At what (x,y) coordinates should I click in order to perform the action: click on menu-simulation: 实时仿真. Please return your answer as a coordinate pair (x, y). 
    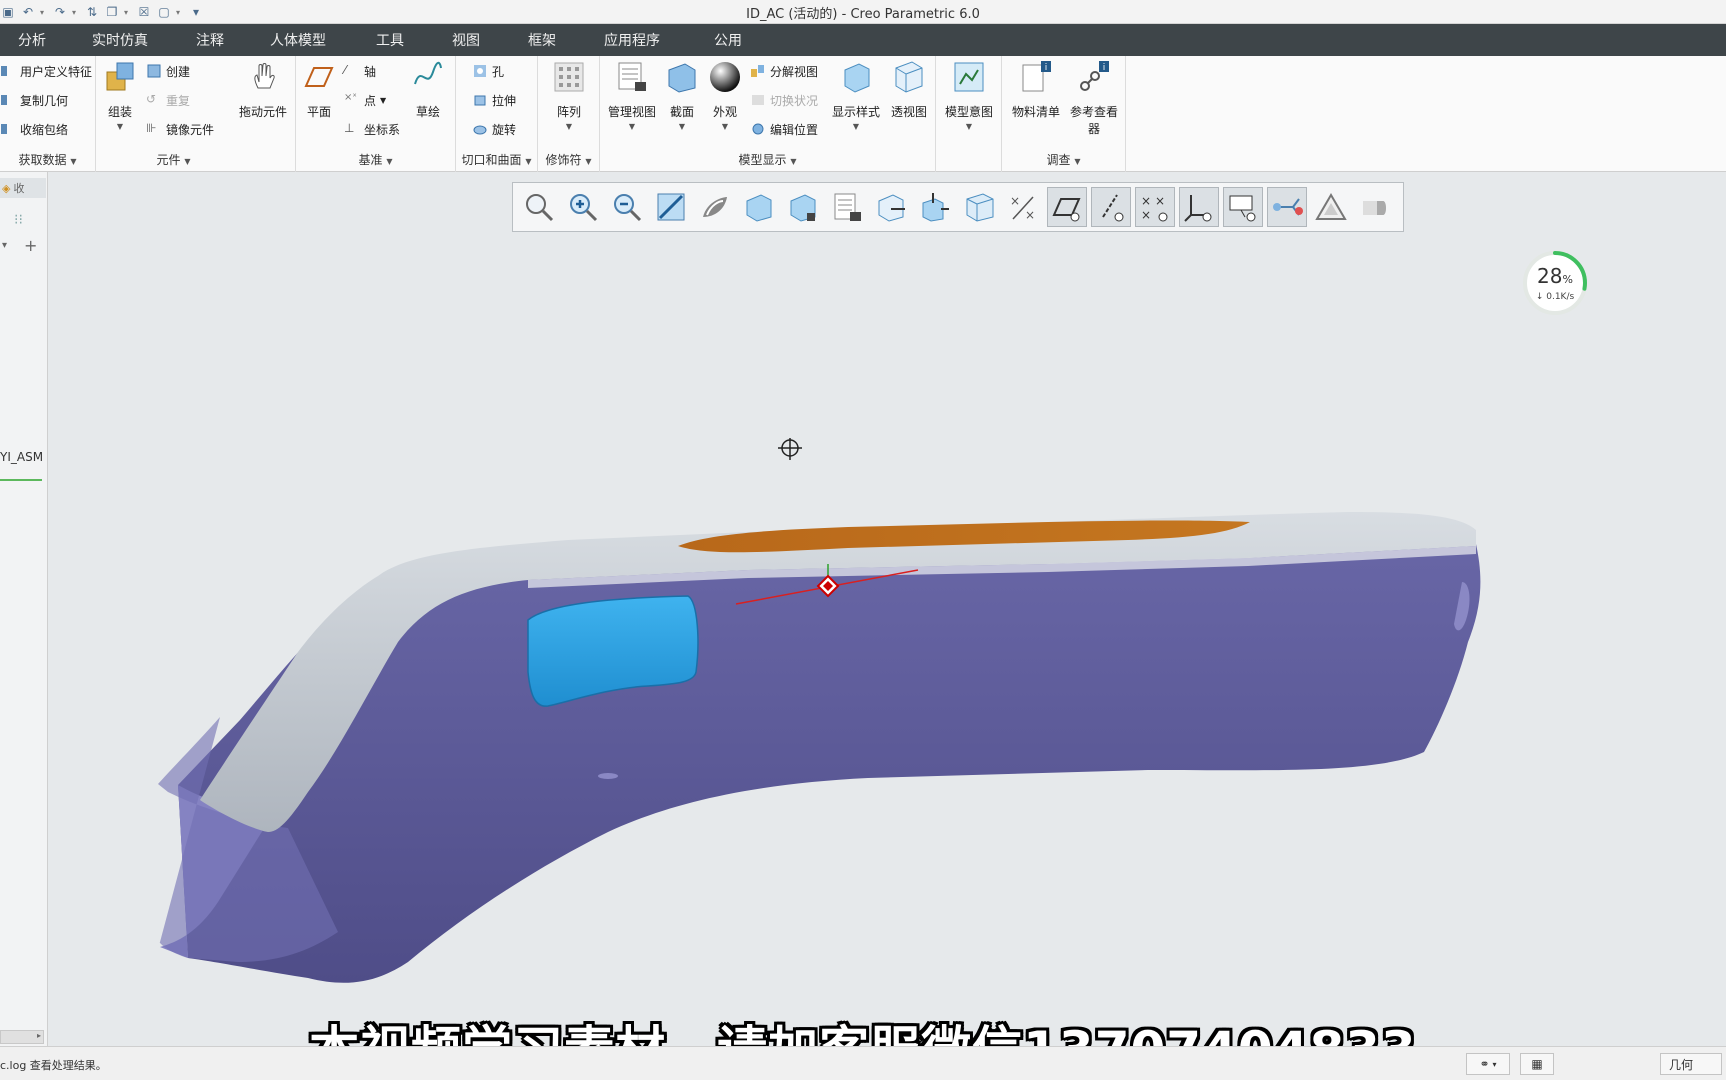
    Looking at the image, I should click on (120, 40).